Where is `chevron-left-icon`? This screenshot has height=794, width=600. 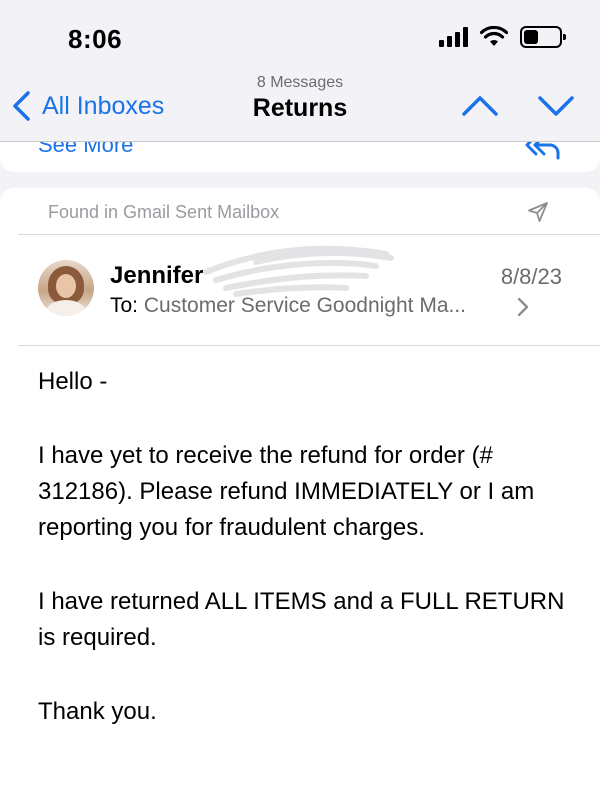 chevron-left-icon is located at coordinates (21, 106).